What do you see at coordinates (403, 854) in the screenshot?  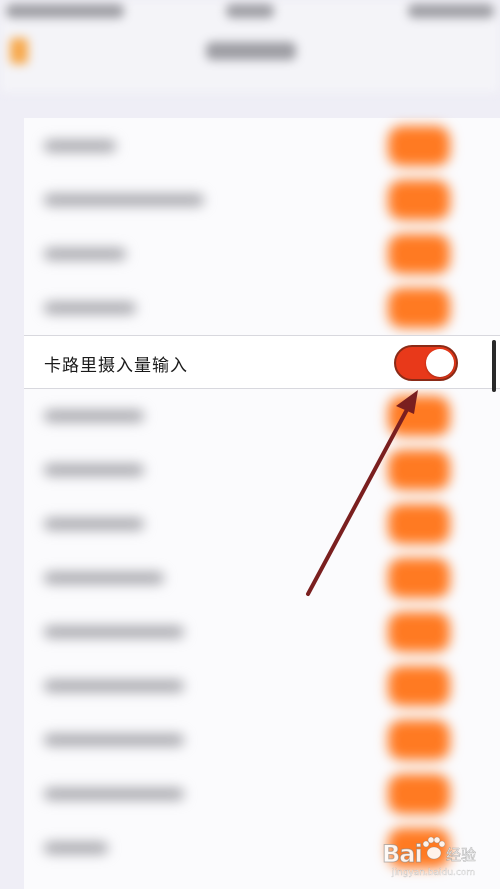 I see `watermark-brand: Bai` at bounding box center [403, 854].